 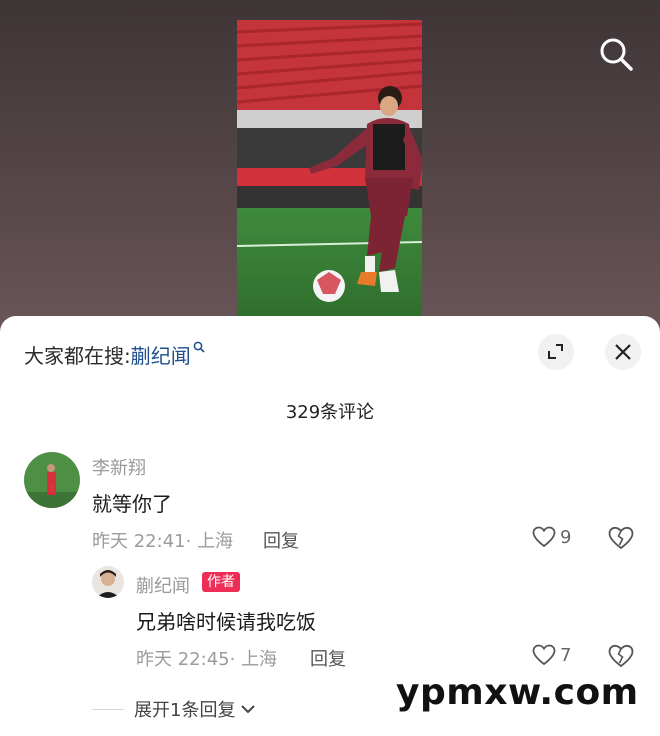 I want to click on reply-dislike-button, so click(x=621, y=658).